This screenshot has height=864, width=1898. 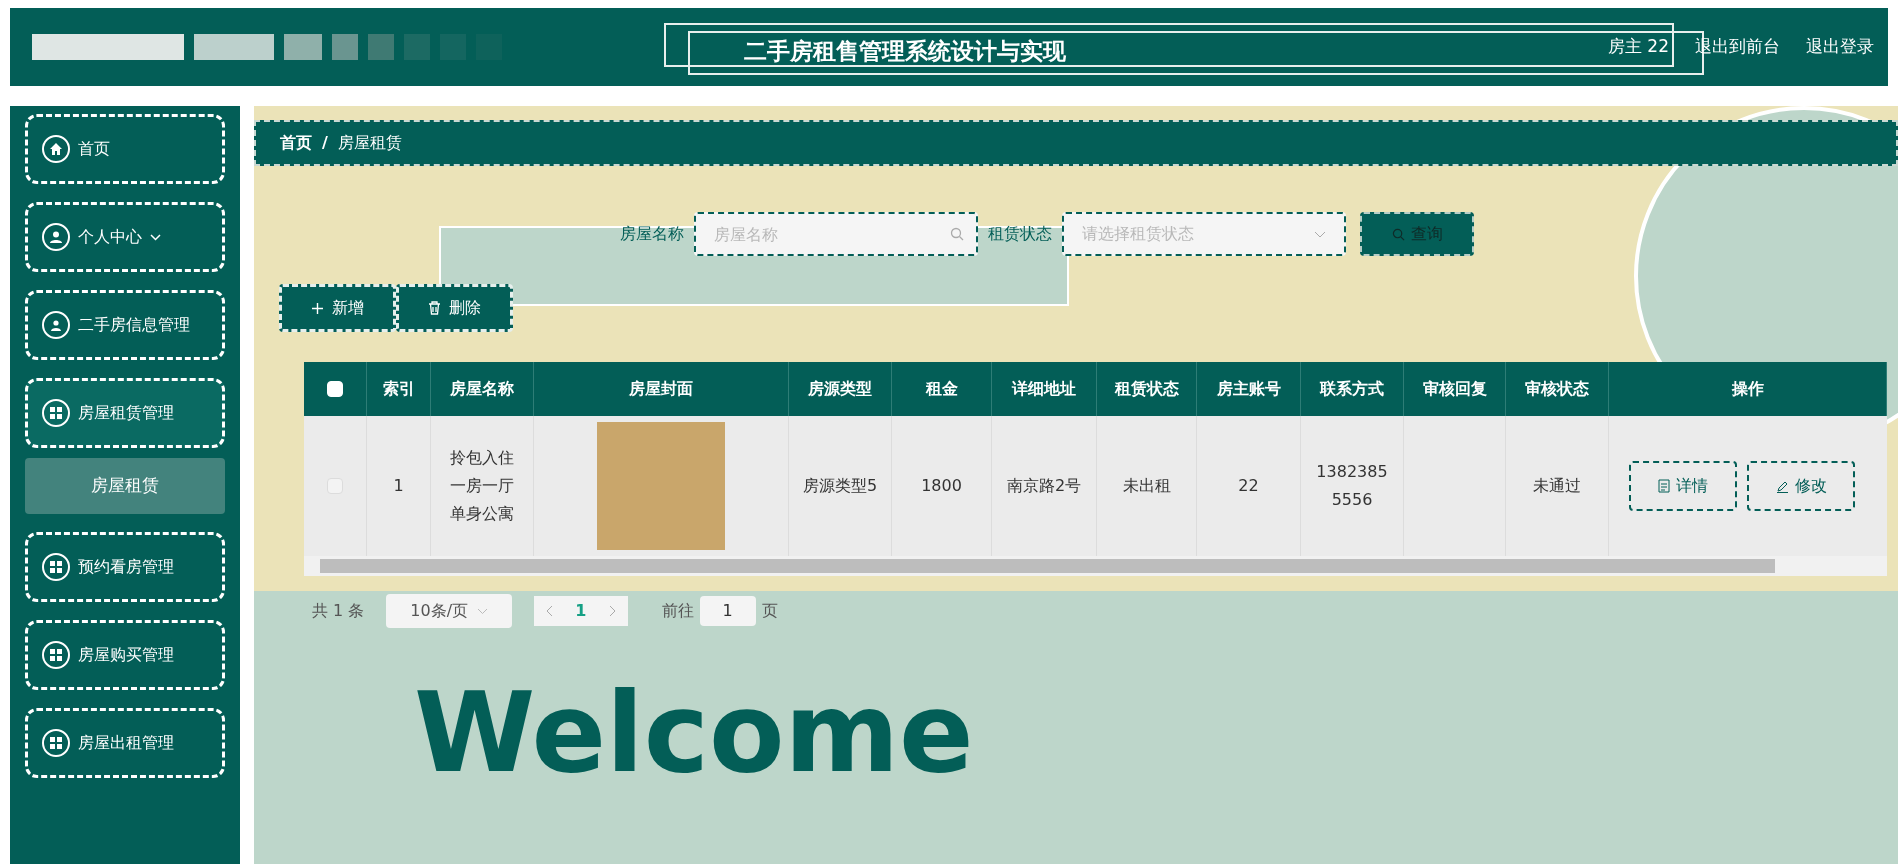 I want to click on user-icon, so click(x=56, y=237).